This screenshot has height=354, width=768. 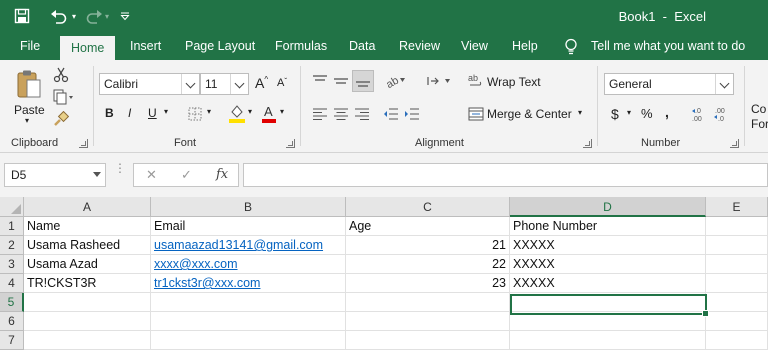 What do you see at coordinates (12, 283) in the screenshot?
I see `row-header-4: 4` at bounding box center [12, 283].